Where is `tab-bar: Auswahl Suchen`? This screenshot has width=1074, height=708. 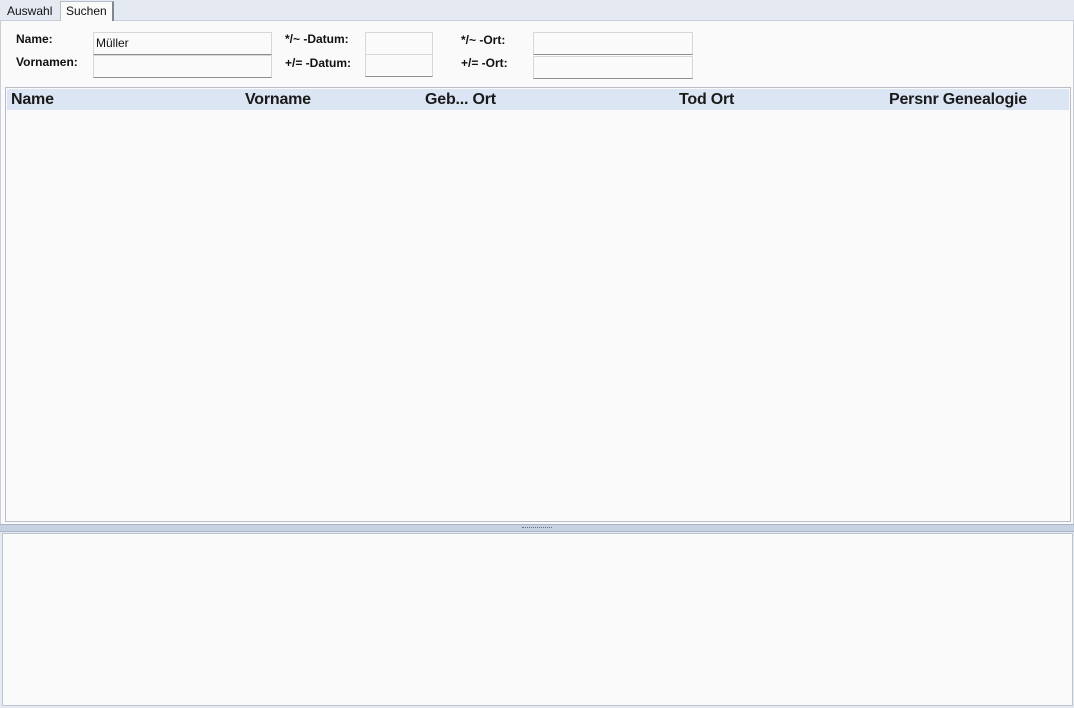 tab-bar: Auswahl Suchen is located at coordinates (537, 11).